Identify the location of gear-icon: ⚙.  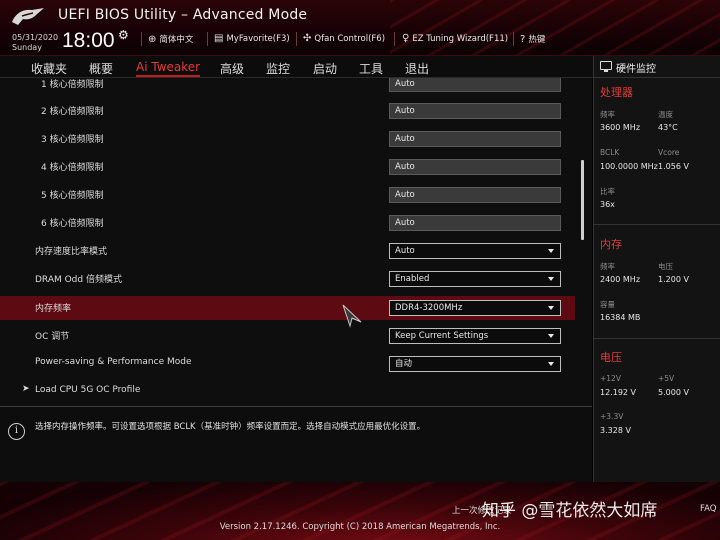
(123, 35).